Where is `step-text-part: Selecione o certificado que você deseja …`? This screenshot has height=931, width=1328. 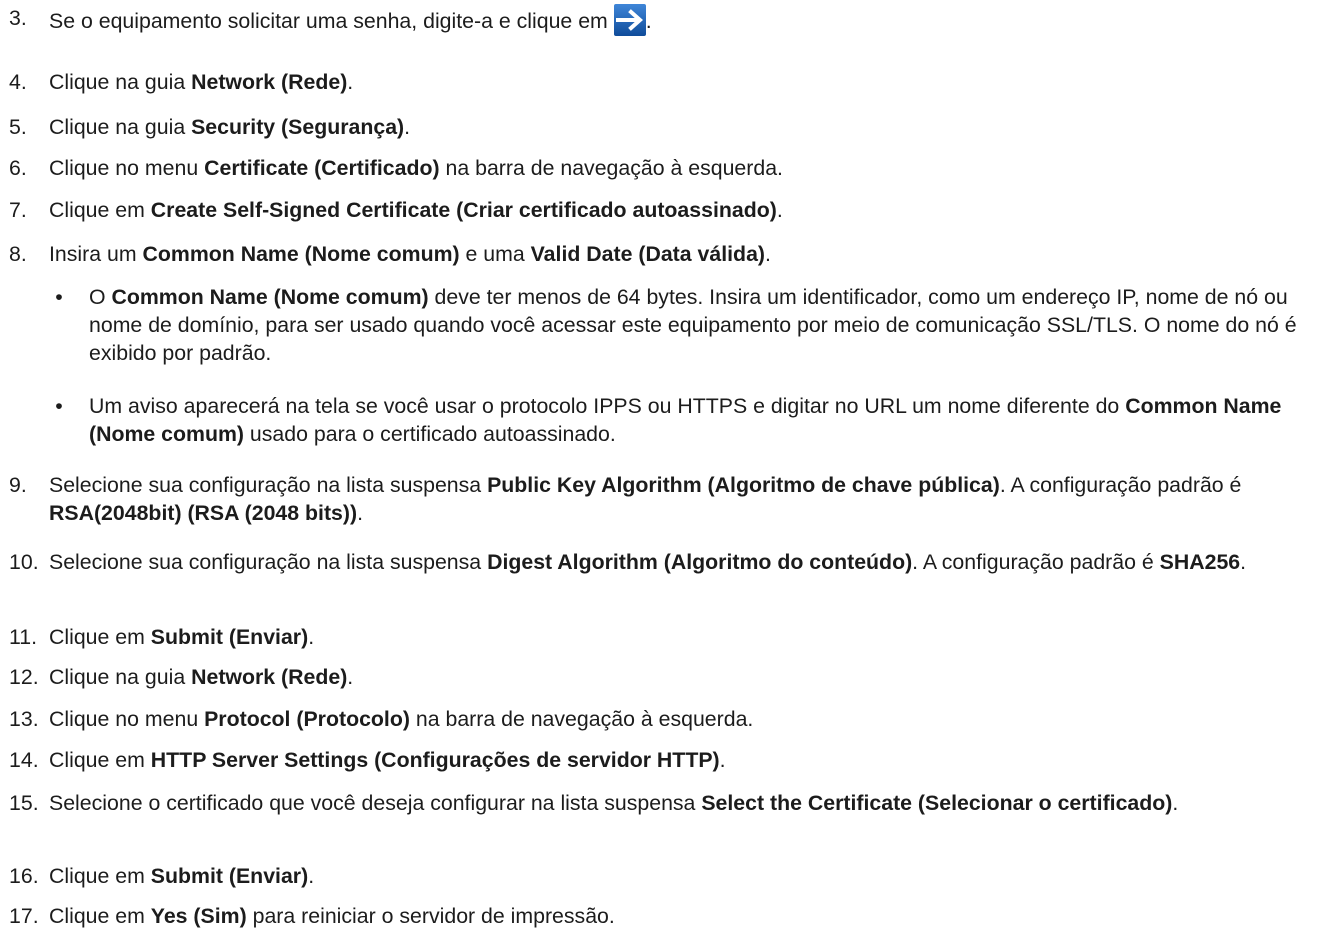
step-text-part: Selecione o certificado que você deseja … is located at coordinates (375, 803).